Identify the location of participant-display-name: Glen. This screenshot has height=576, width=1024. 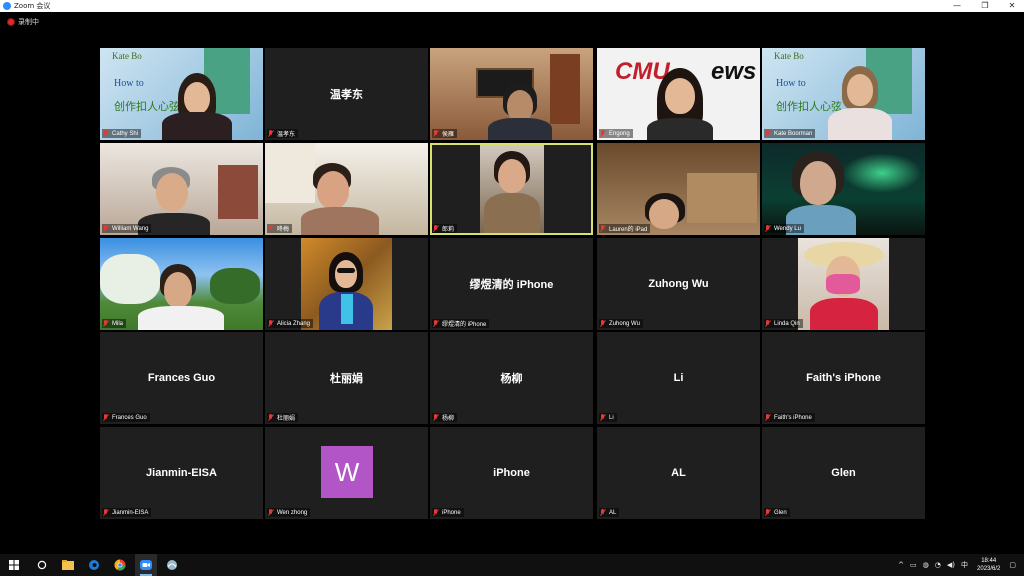
(843, 473).